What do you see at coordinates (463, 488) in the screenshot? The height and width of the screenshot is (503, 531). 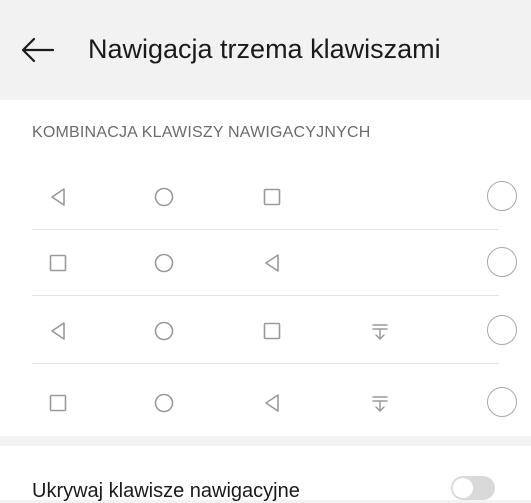 I see `toggle-knob` at bounding box center [463, 488].